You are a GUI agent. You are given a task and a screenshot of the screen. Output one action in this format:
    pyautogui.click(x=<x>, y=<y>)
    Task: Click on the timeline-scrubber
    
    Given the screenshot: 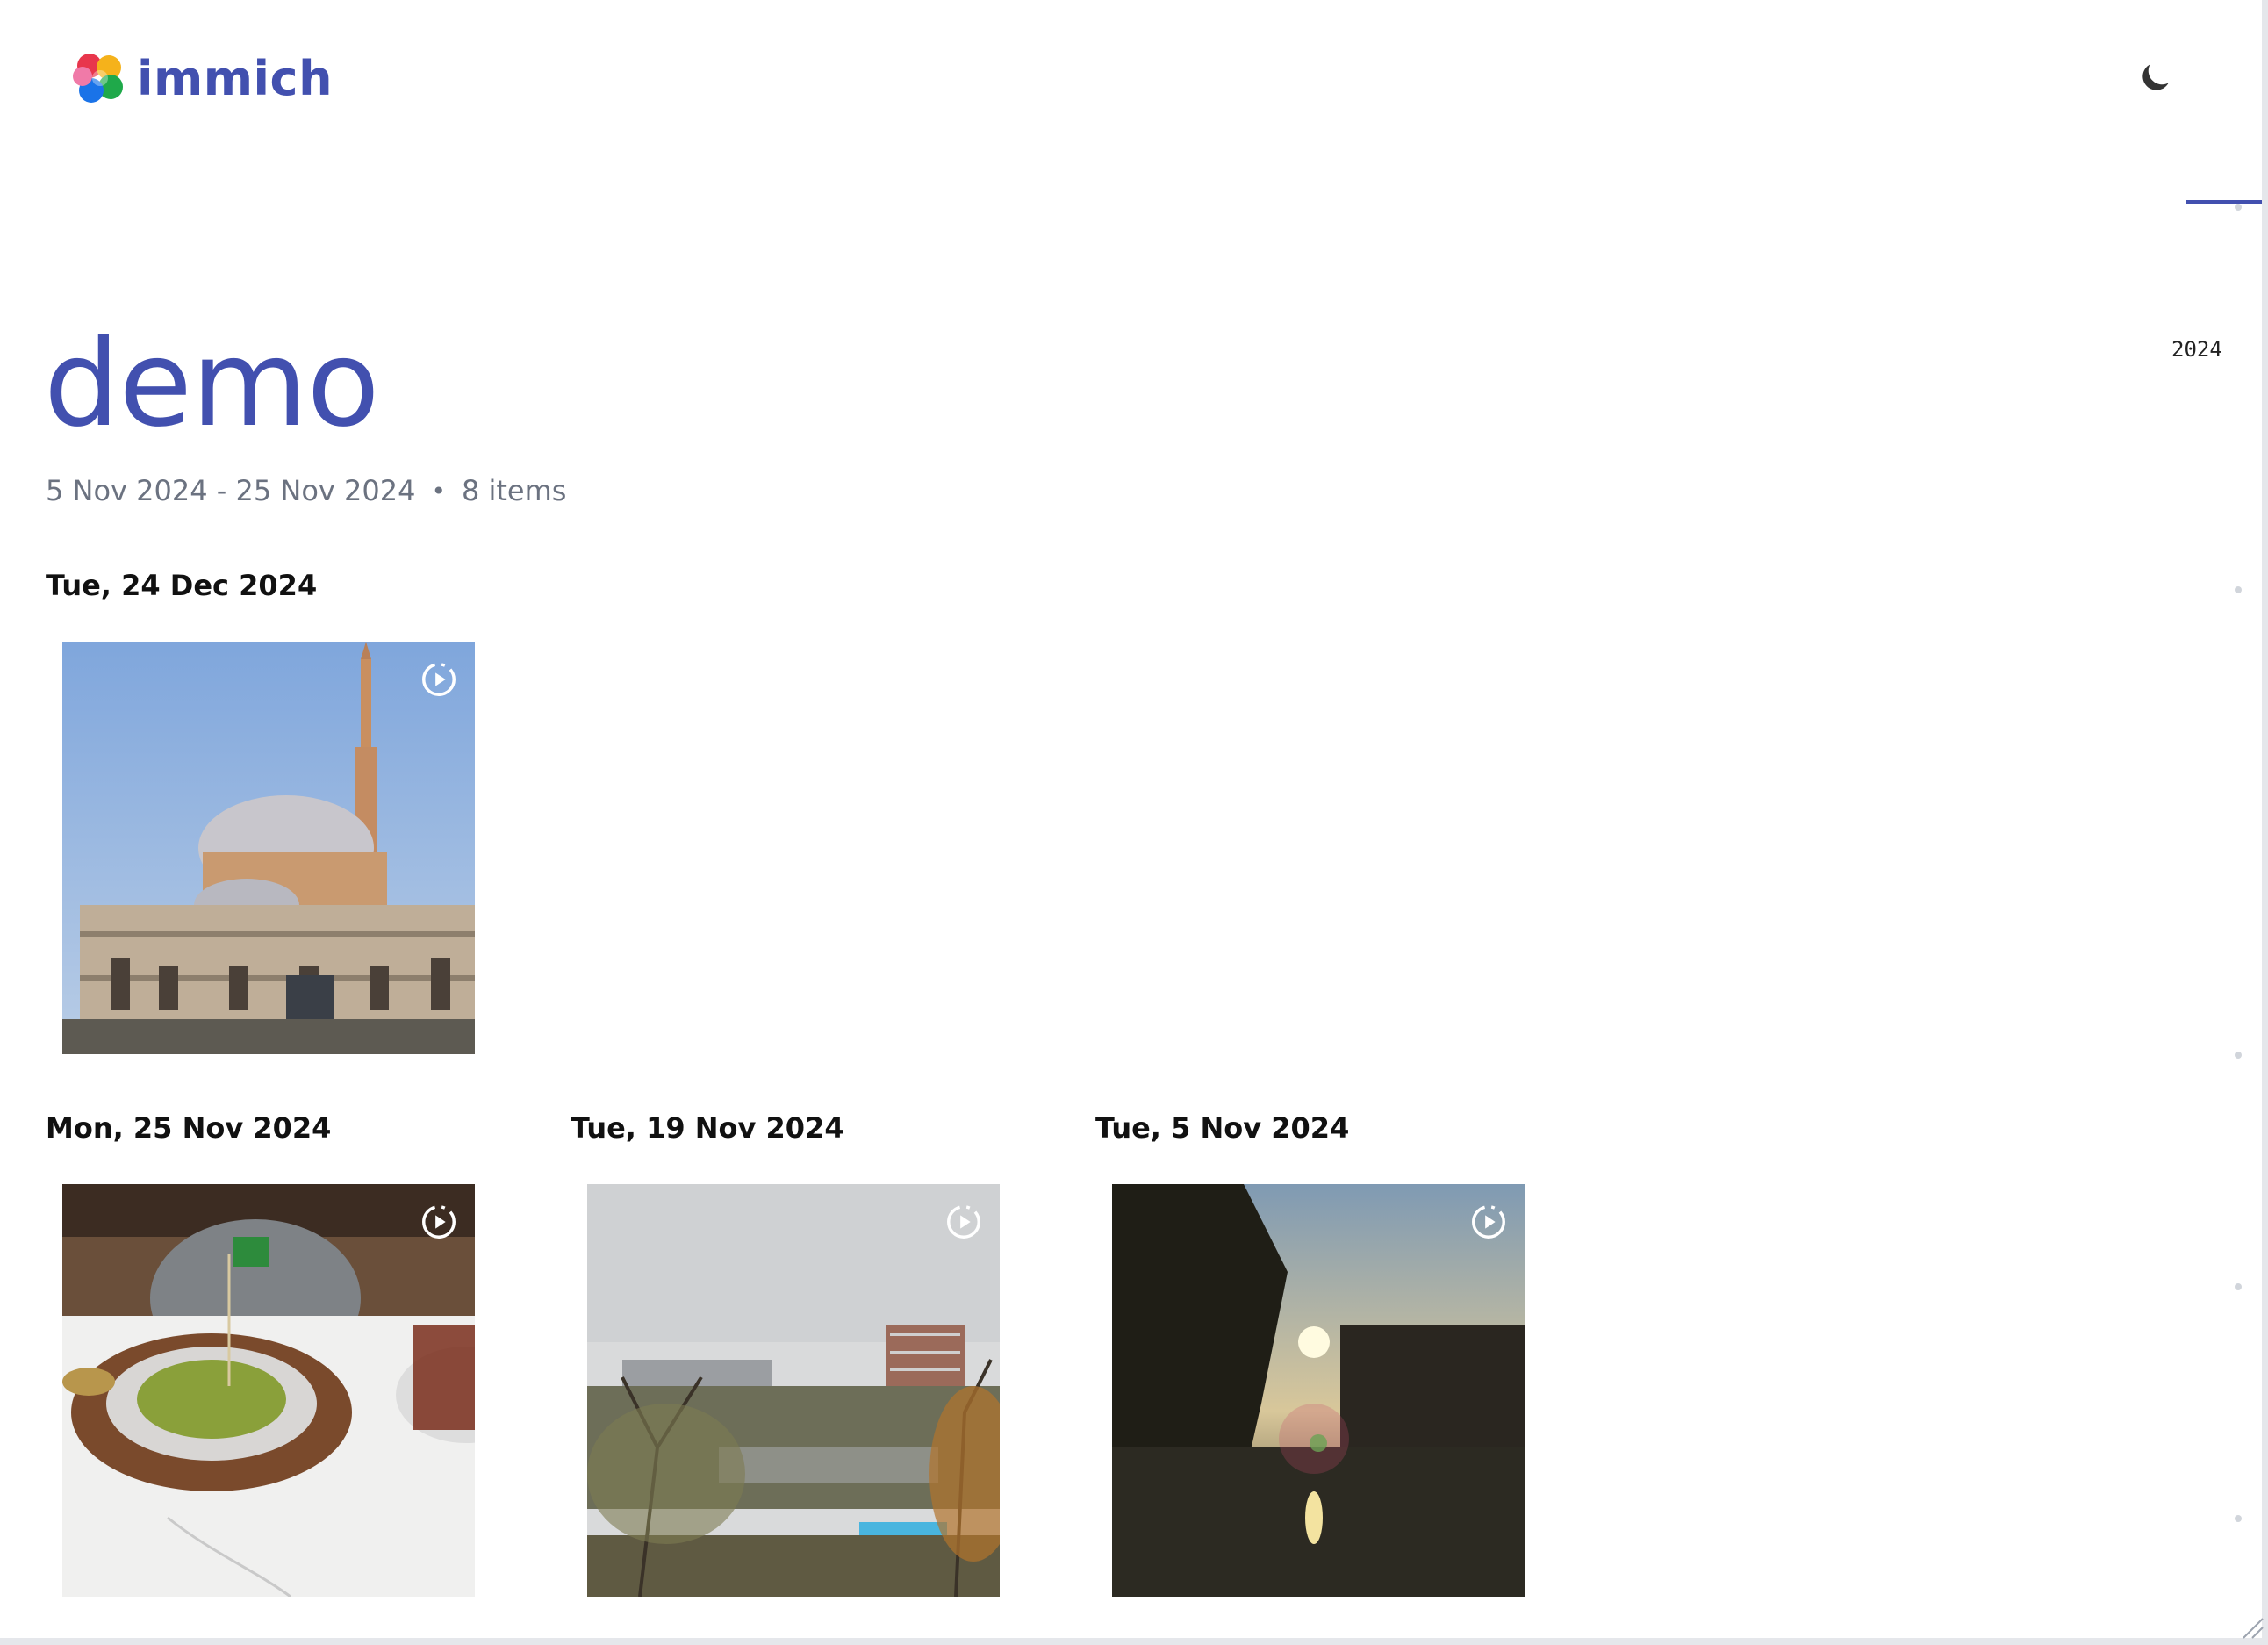 What is the action you would take?
    pyautogui.click(x=2226, y=913)
    